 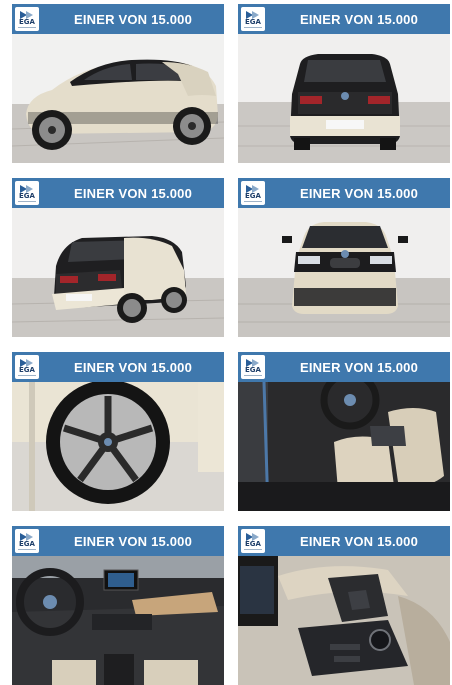 What do you see at coordinates (344, 272) in the screenshot?
I see `car-front-photo` at bounding box center [344, 272].